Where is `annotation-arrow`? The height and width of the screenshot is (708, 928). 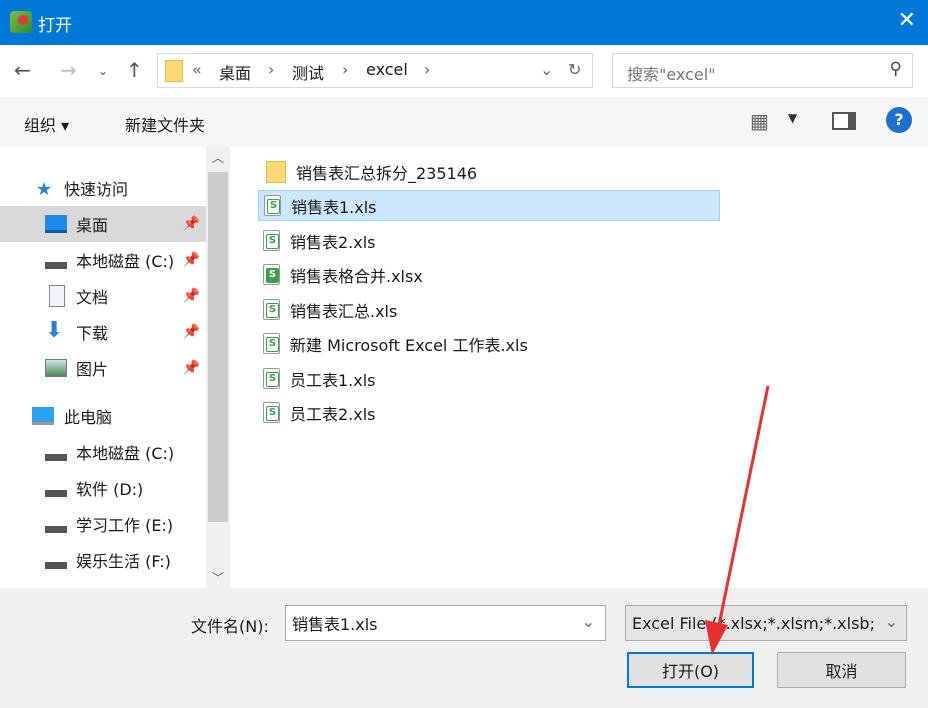 annotation-arrow is located at coordinates (737, 520).